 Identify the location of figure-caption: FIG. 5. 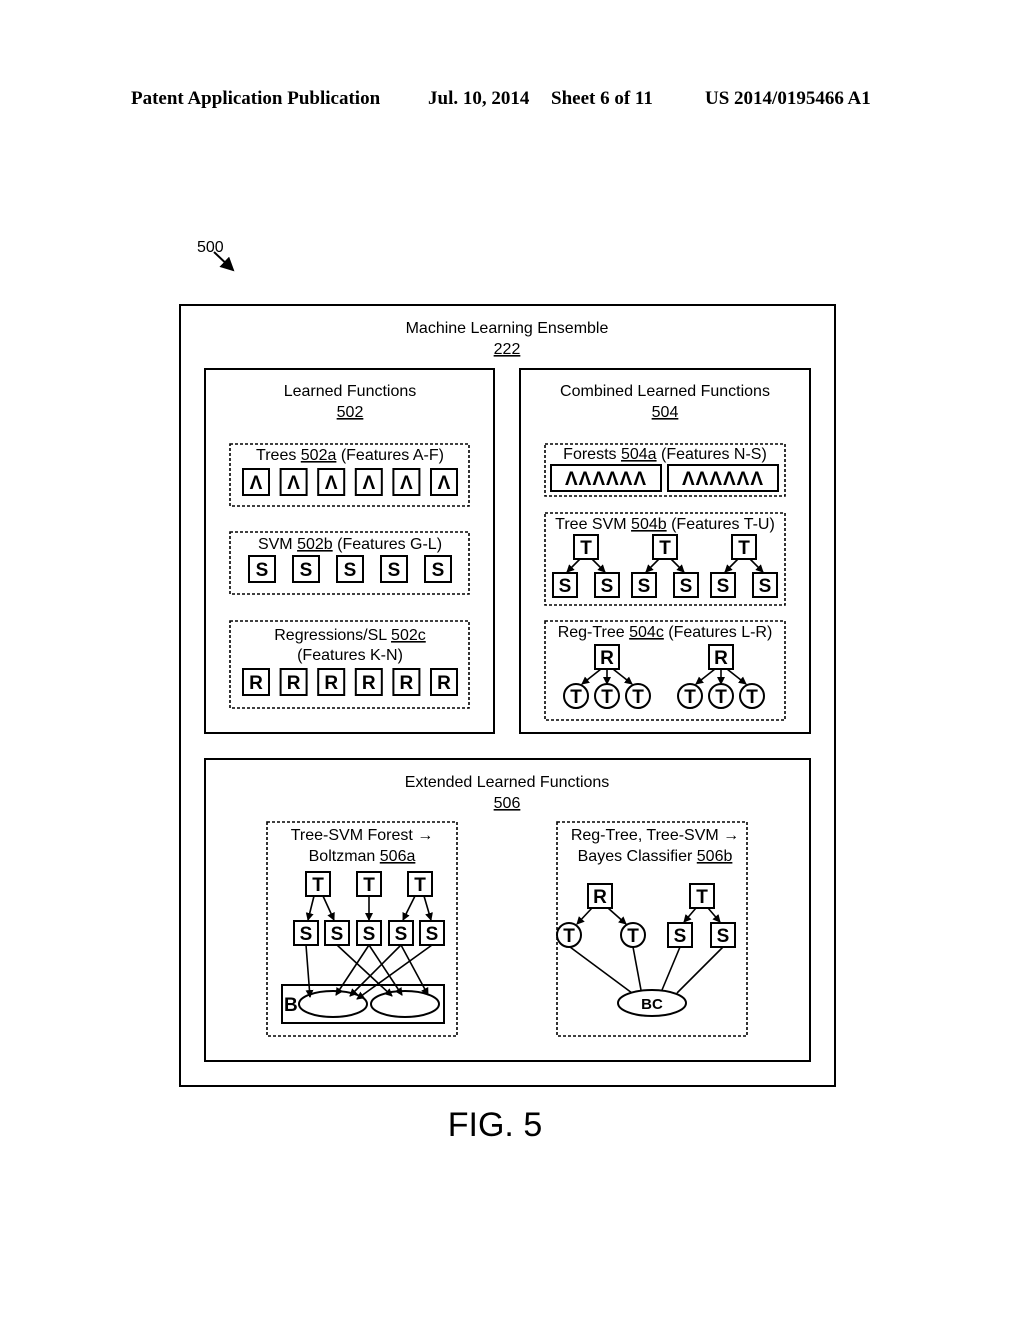
(495, 1125).